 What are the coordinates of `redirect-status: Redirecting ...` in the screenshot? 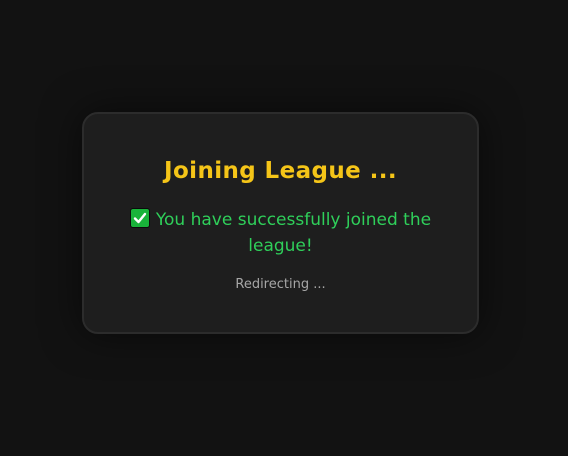 It's located at (280, 284).